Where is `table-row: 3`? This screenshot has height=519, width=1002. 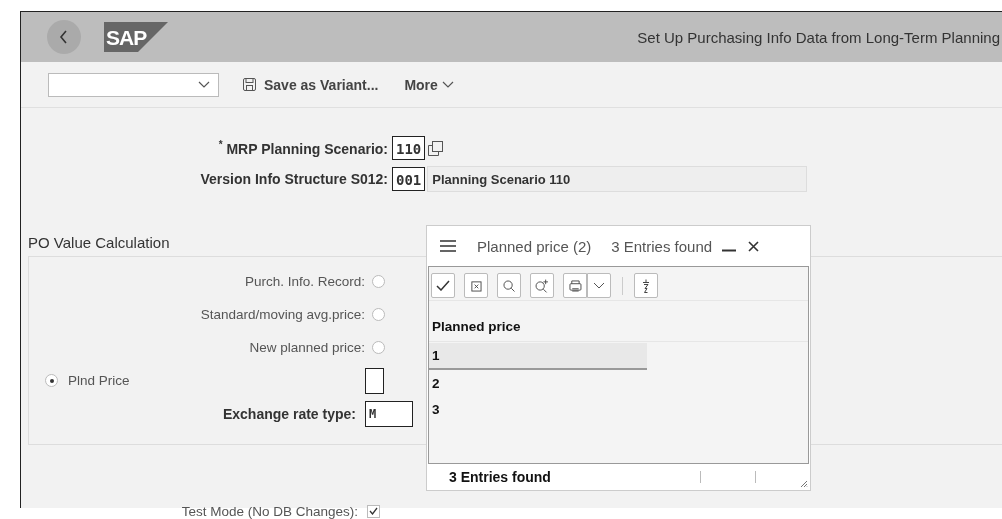 table-row: 3 is located at coordinates (538, 409).